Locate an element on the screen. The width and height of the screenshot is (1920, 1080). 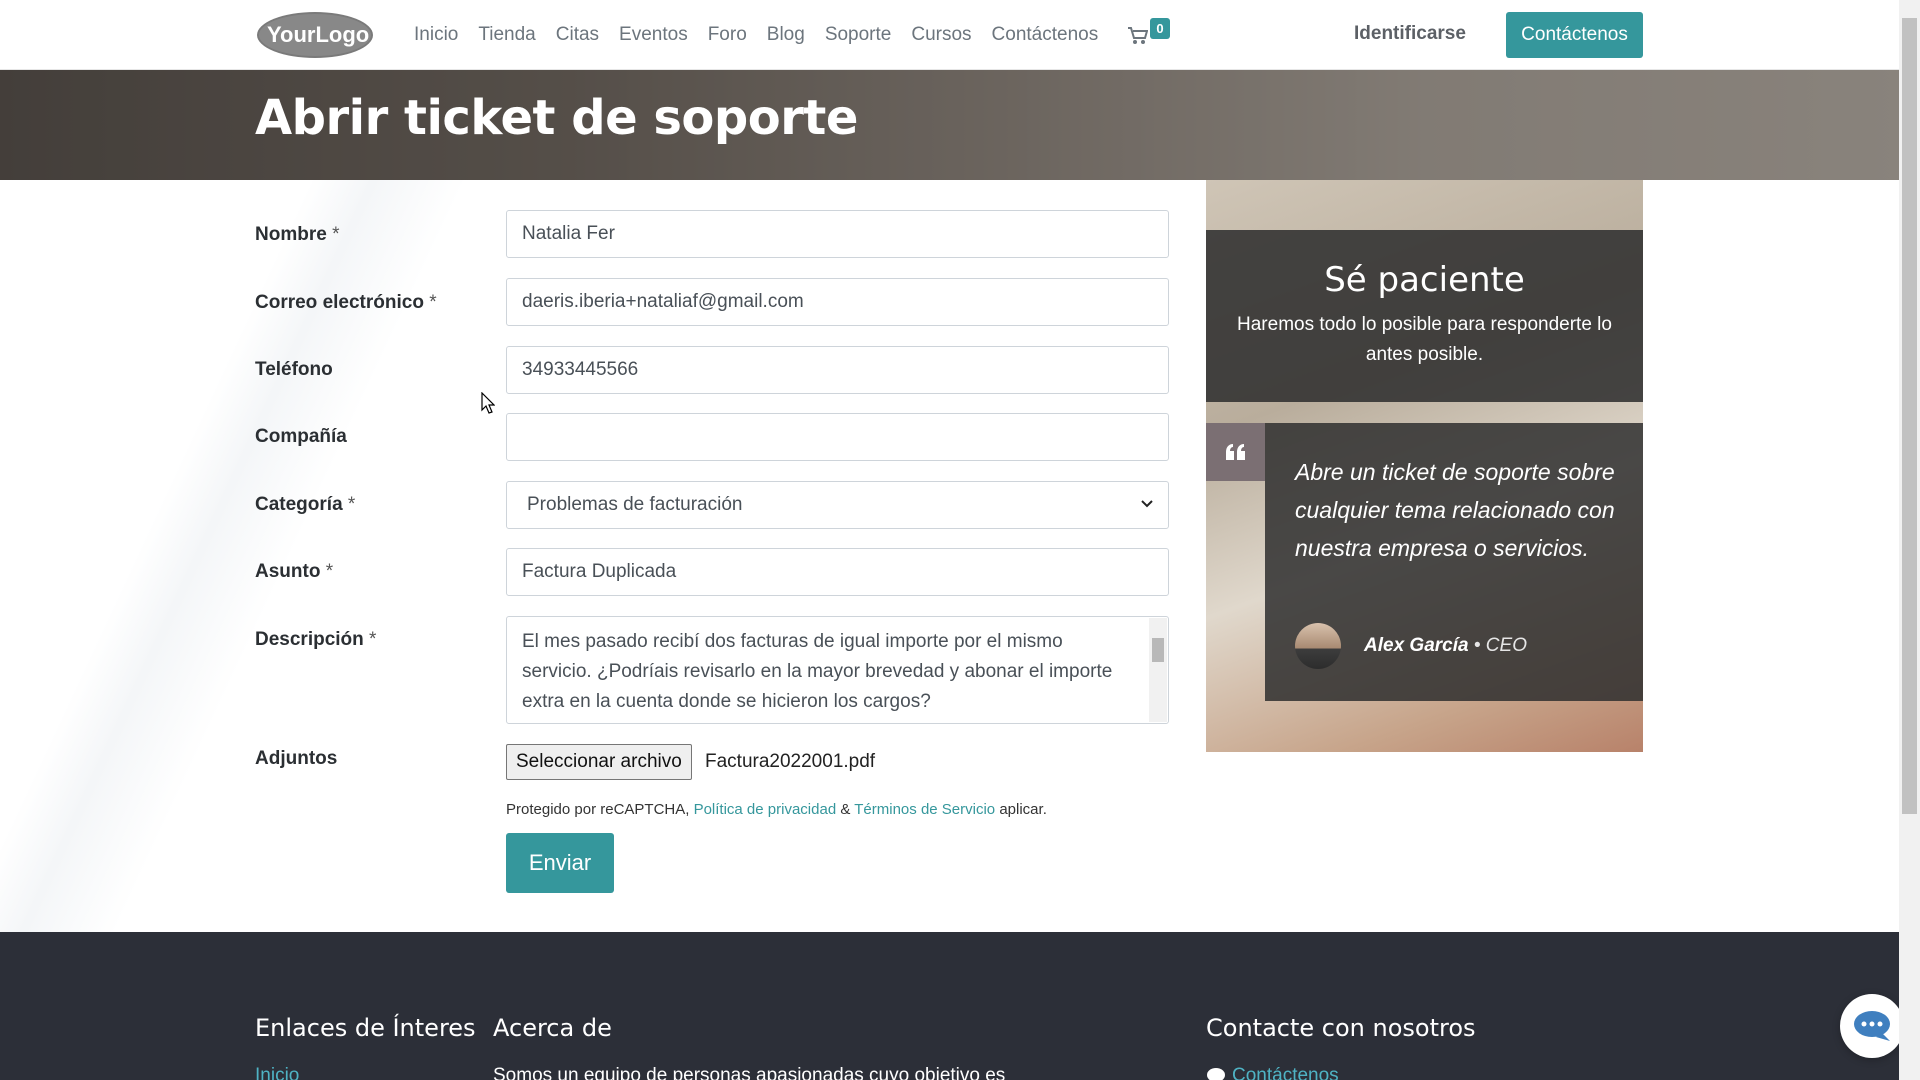
selected-file-name: Factura2022001.pdf is located at coordinates (790, 761).